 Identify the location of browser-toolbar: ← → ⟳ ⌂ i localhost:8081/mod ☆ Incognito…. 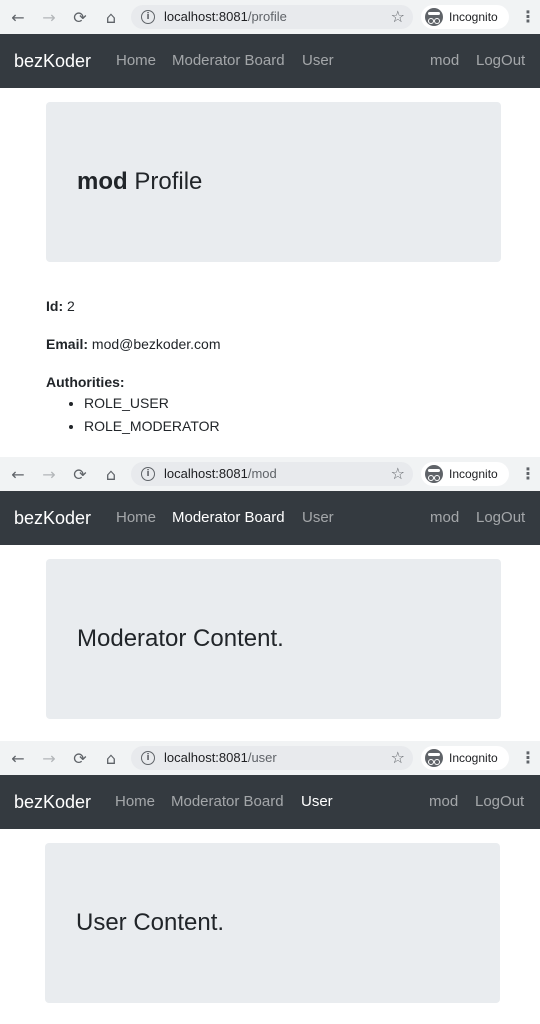
(270, 474).